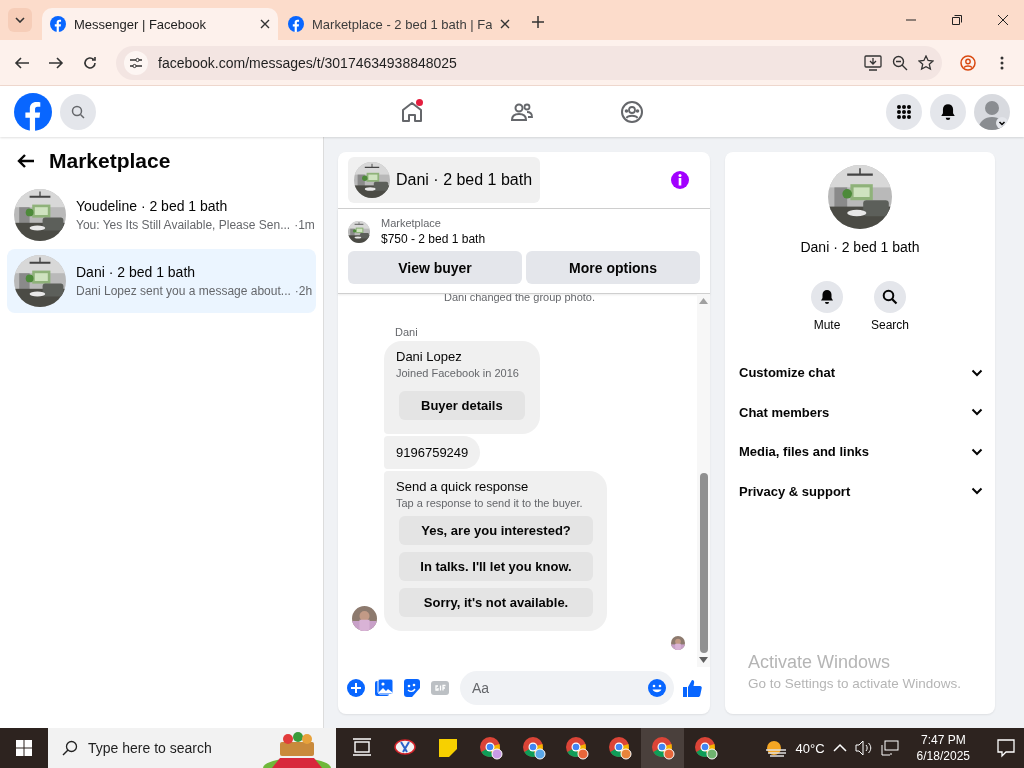 The image size is (1024, 768). What do you see at coordinates (90, 62) in the screenshot?
I see `reload-icon` at bounding box center [90, 62].